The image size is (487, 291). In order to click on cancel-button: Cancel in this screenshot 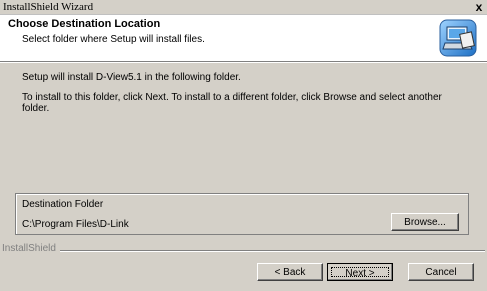, I will do `click(441, 272)`.